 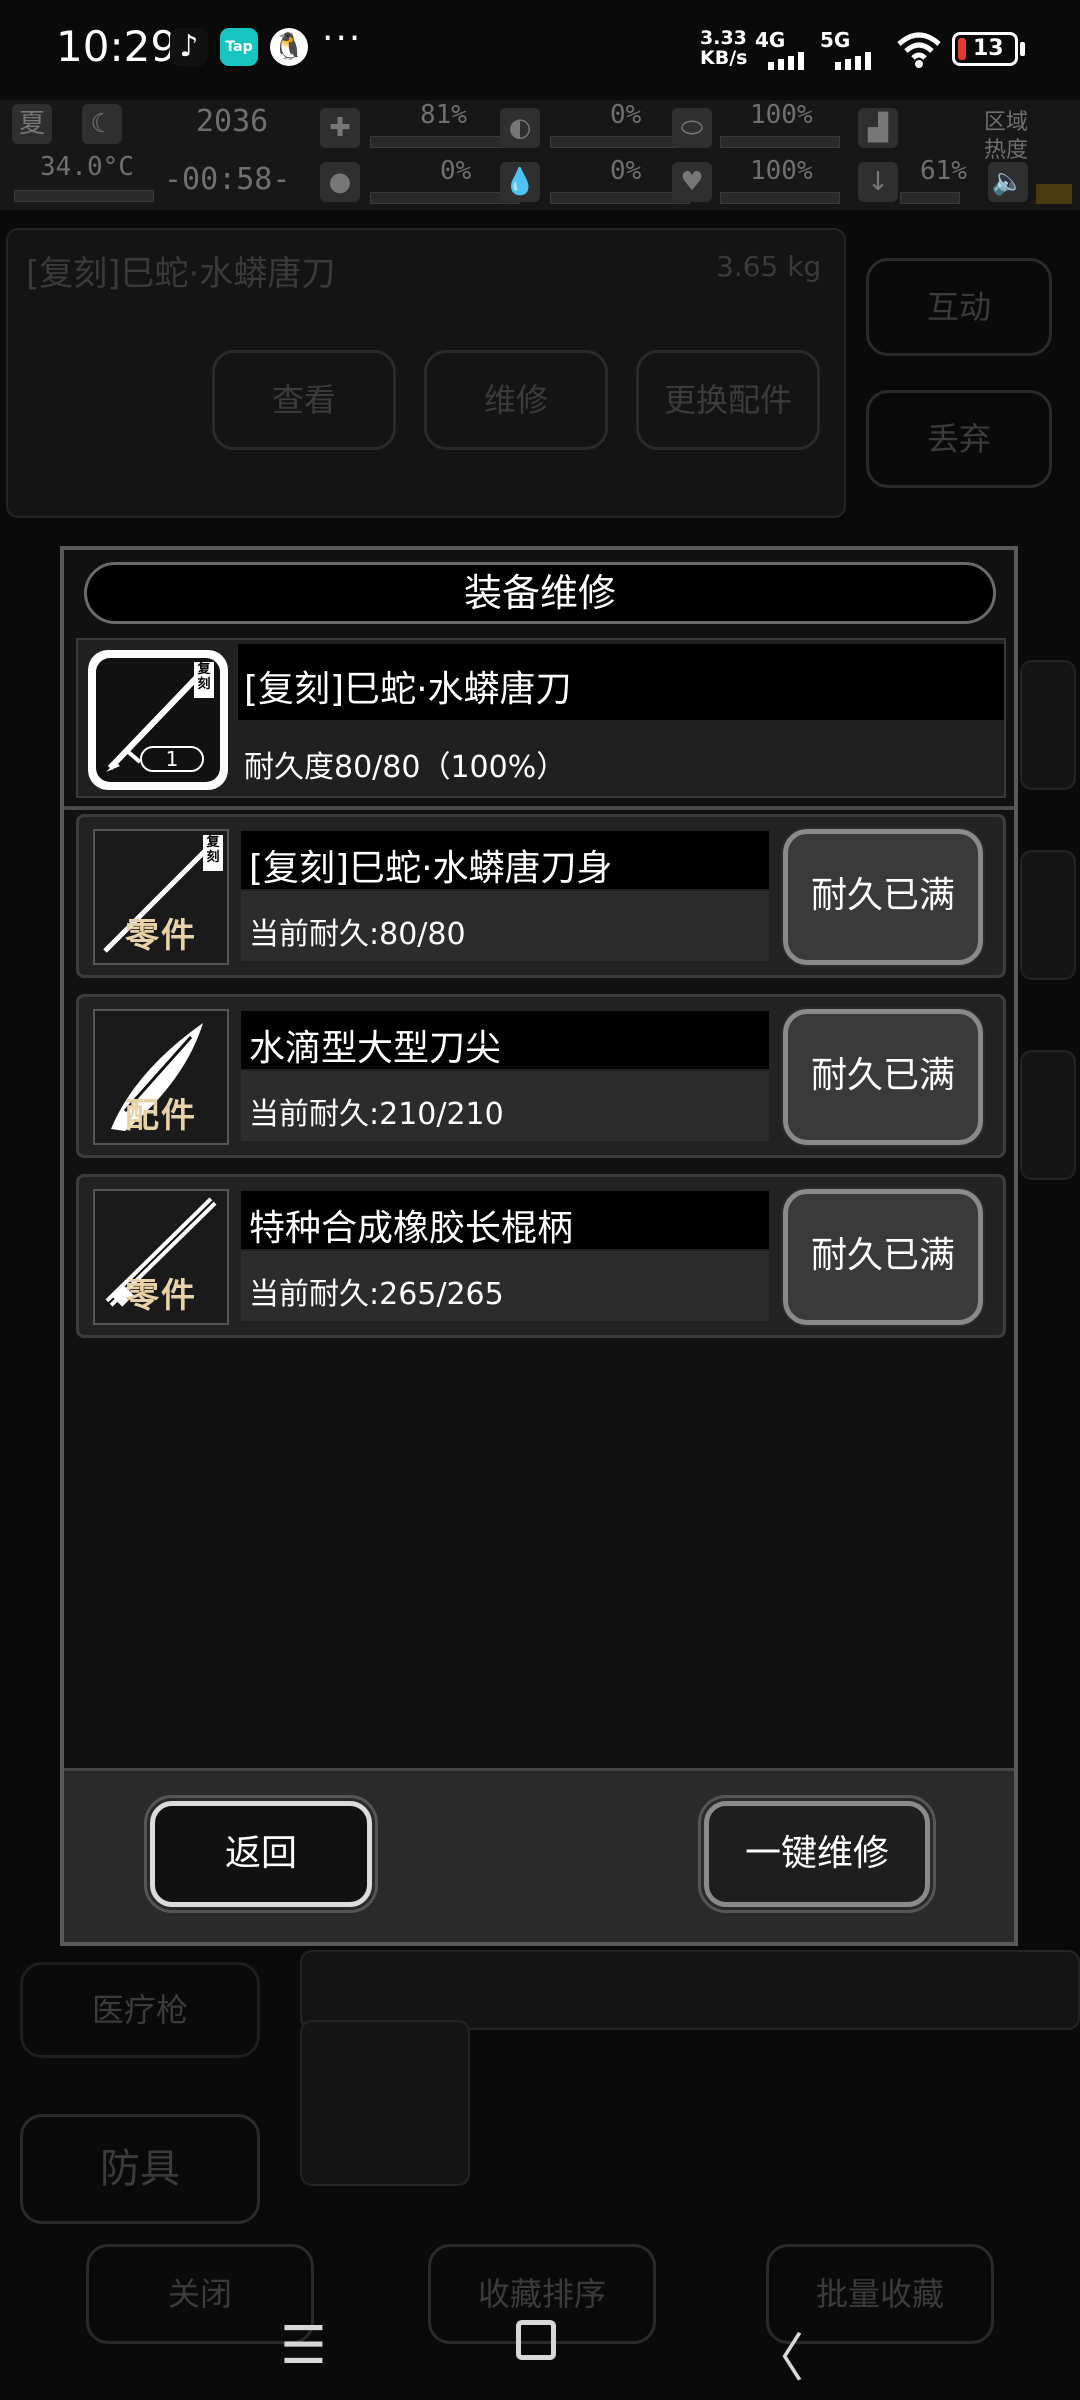 What do you see at coordinates (161, 897) in the screenshot?
I see `blade-part-icon: 复刻 零件` at bounding box center [161, 897].